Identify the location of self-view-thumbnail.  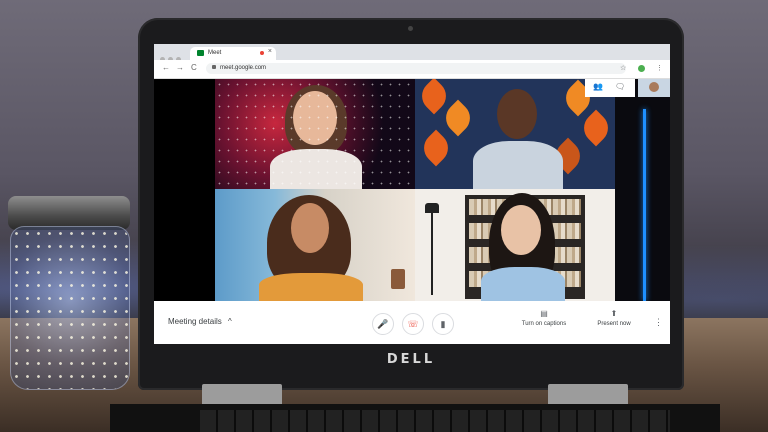
(654, 88).